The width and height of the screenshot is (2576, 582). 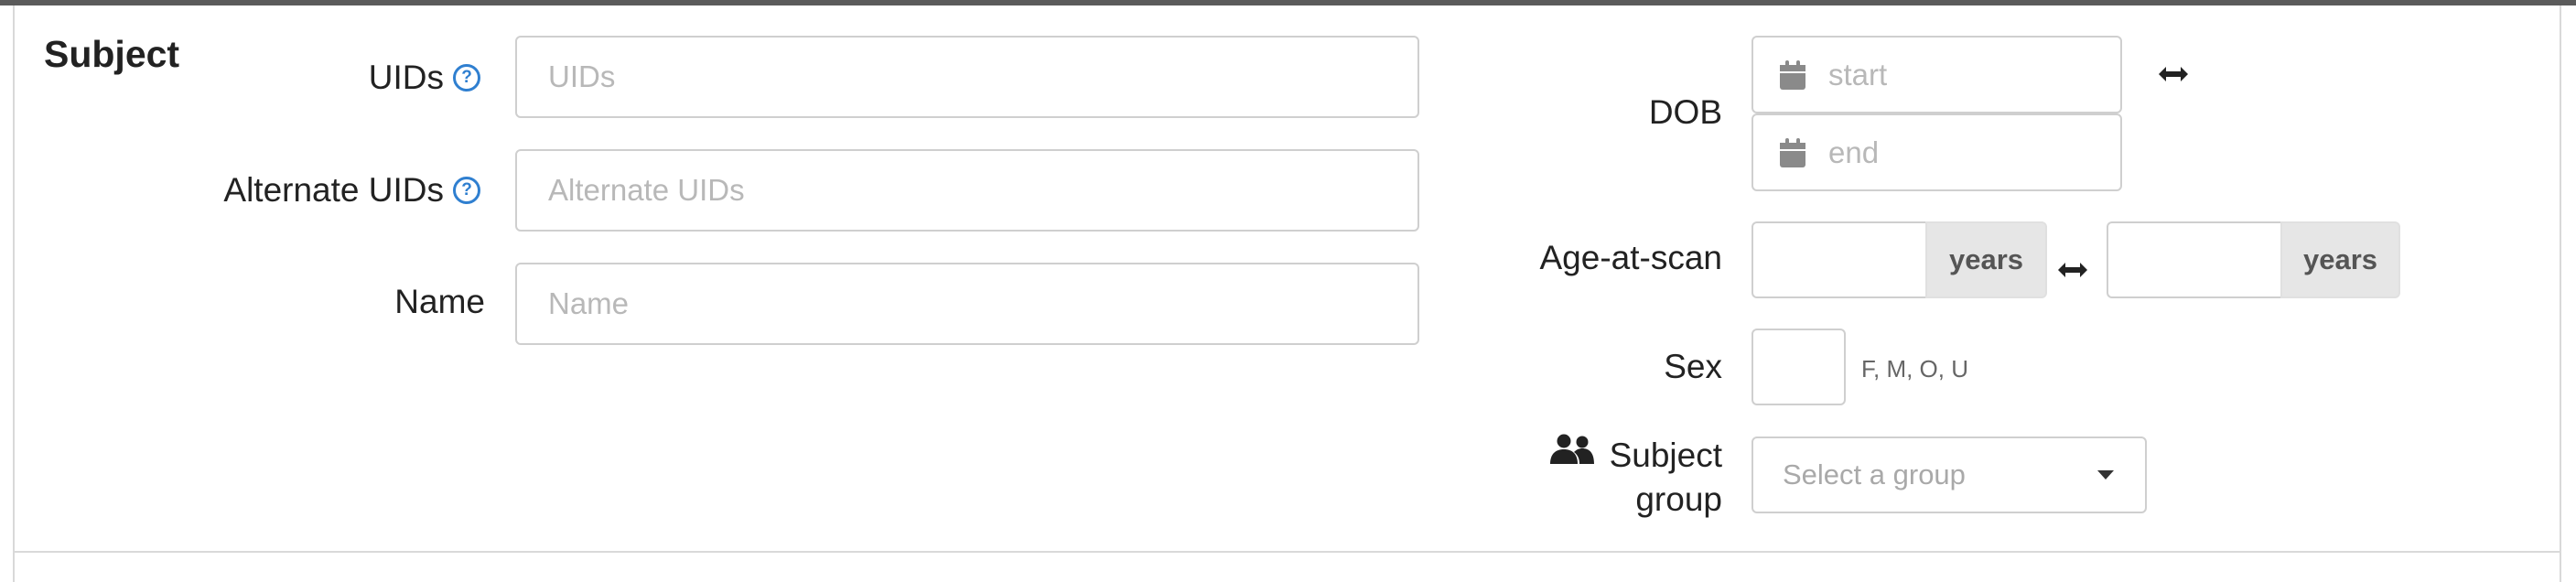 I want to click on subject-group-label-line1: Subject, so click(x=1665, y=455).